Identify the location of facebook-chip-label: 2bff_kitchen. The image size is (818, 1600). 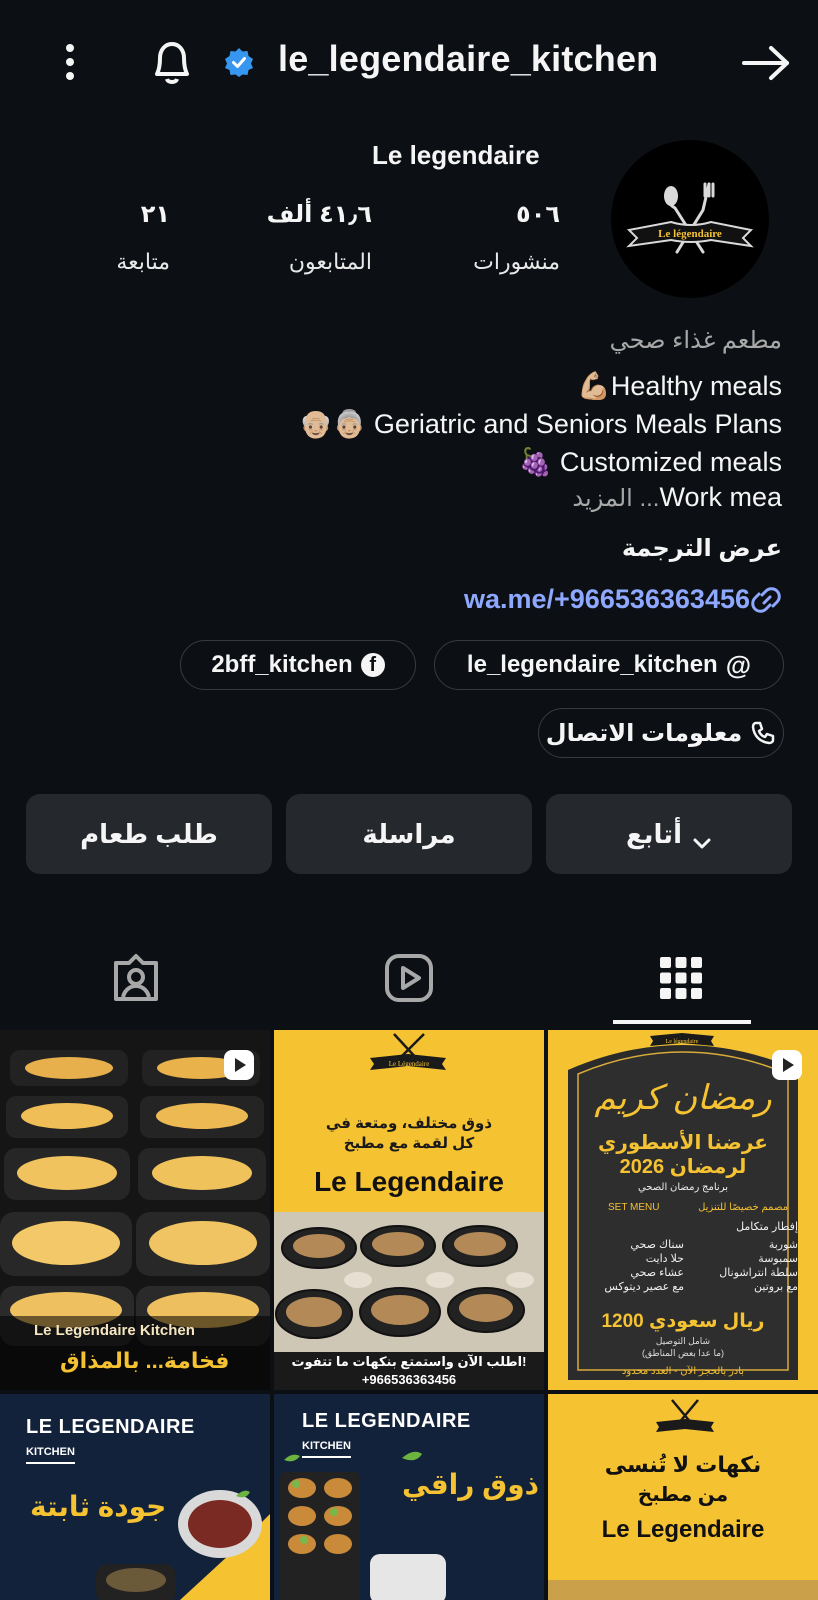
(282, 664).